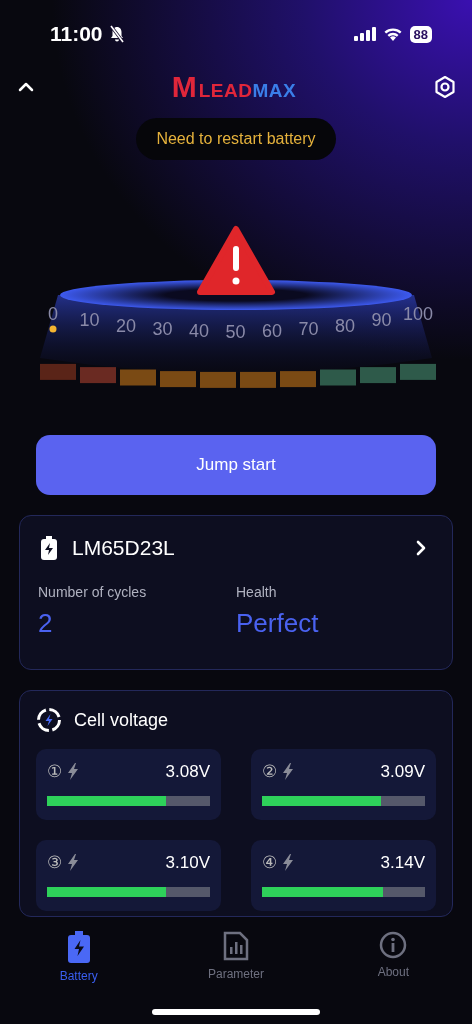 The image size is (472, 1024). I want to click on chart-document-icon, so click(236, 946).